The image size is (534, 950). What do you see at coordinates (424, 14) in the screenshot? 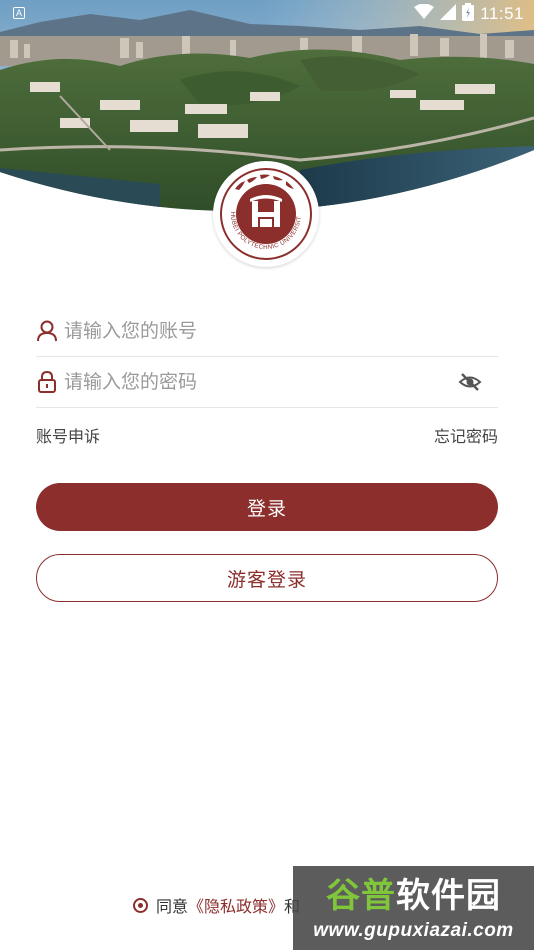
I see `wifi-icon` at bounding box center [424, 14].